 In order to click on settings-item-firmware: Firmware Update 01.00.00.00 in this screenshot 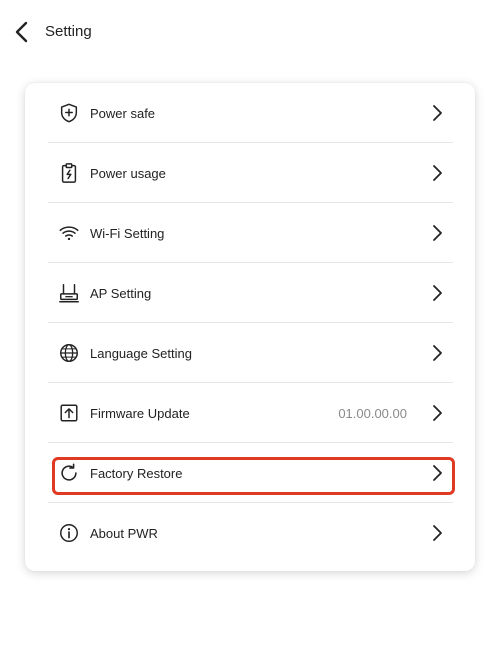, I will do `click(250, 413)`.